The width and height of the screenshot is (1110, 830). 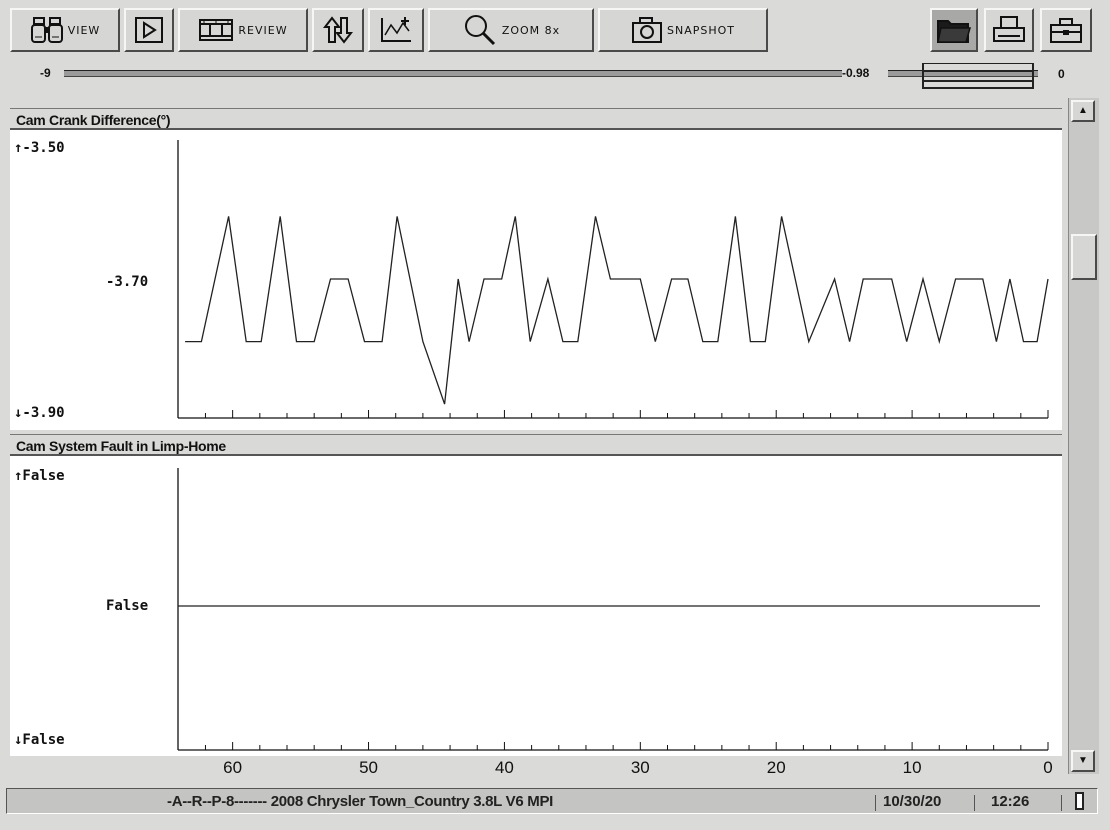 I want to click on magnifier-icon, so click(x=480, y=30).